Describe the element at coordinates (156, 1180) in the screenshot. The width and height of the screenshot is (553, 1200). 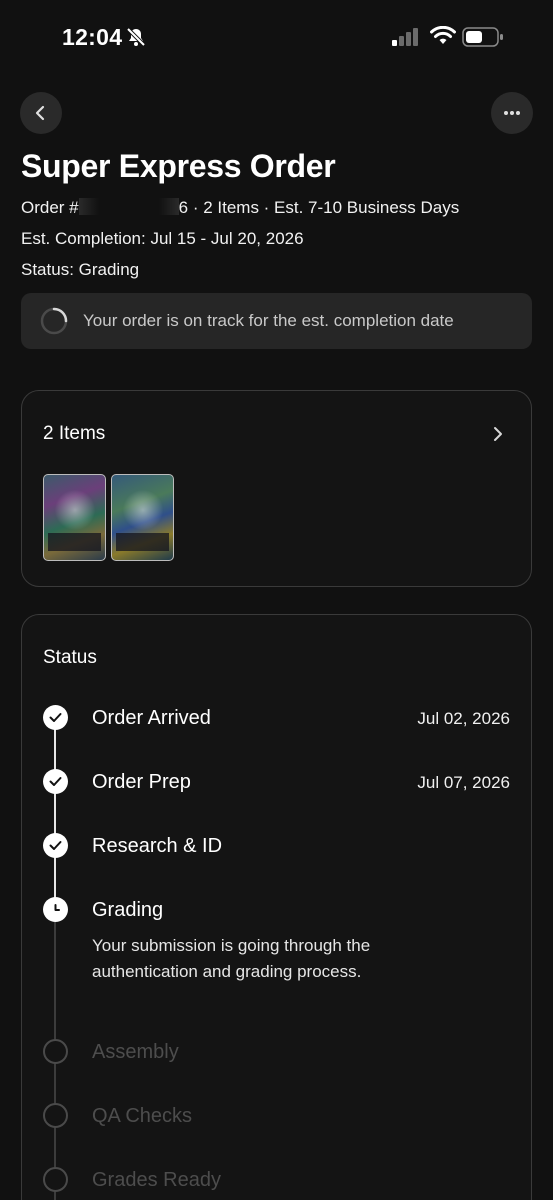
I see `step-label-grades-ready: Grades Ready` at that location.